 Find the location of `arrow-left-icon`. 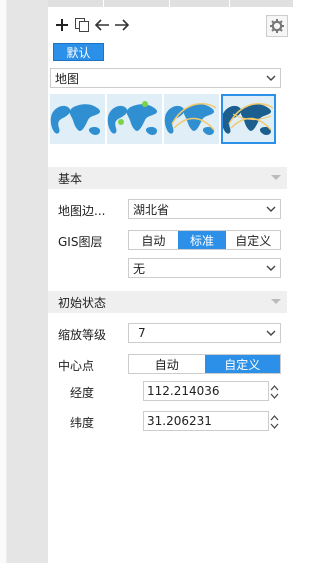

arrow-left-icon is located at coordinates (101, 25).